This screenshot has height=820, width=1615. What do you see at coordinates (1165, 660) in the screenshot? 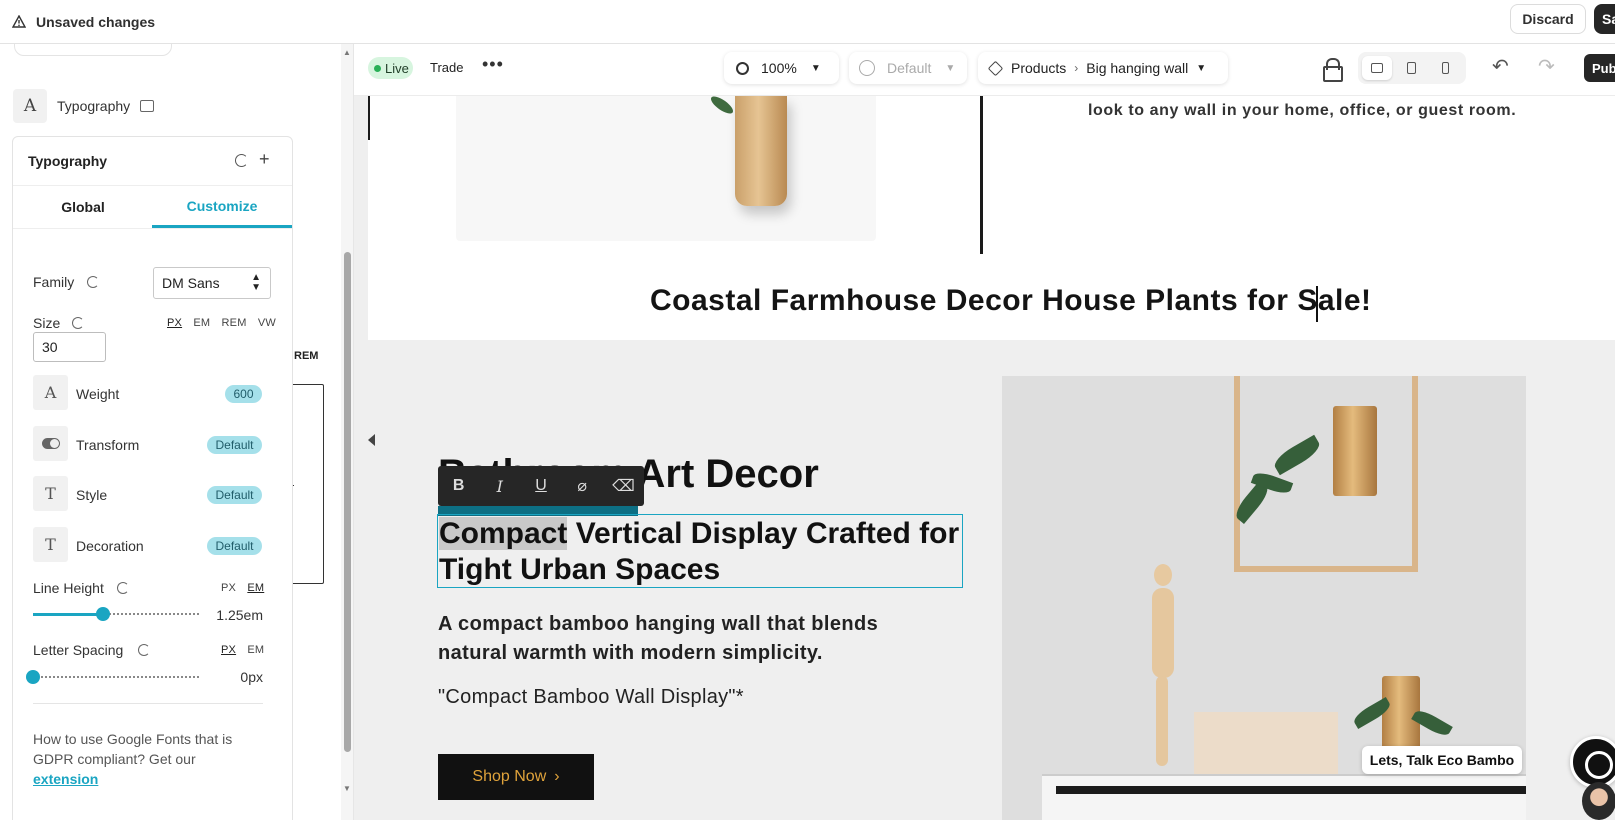
I see `wooden-mannequin-shape` at bounding box center [1165, 660].